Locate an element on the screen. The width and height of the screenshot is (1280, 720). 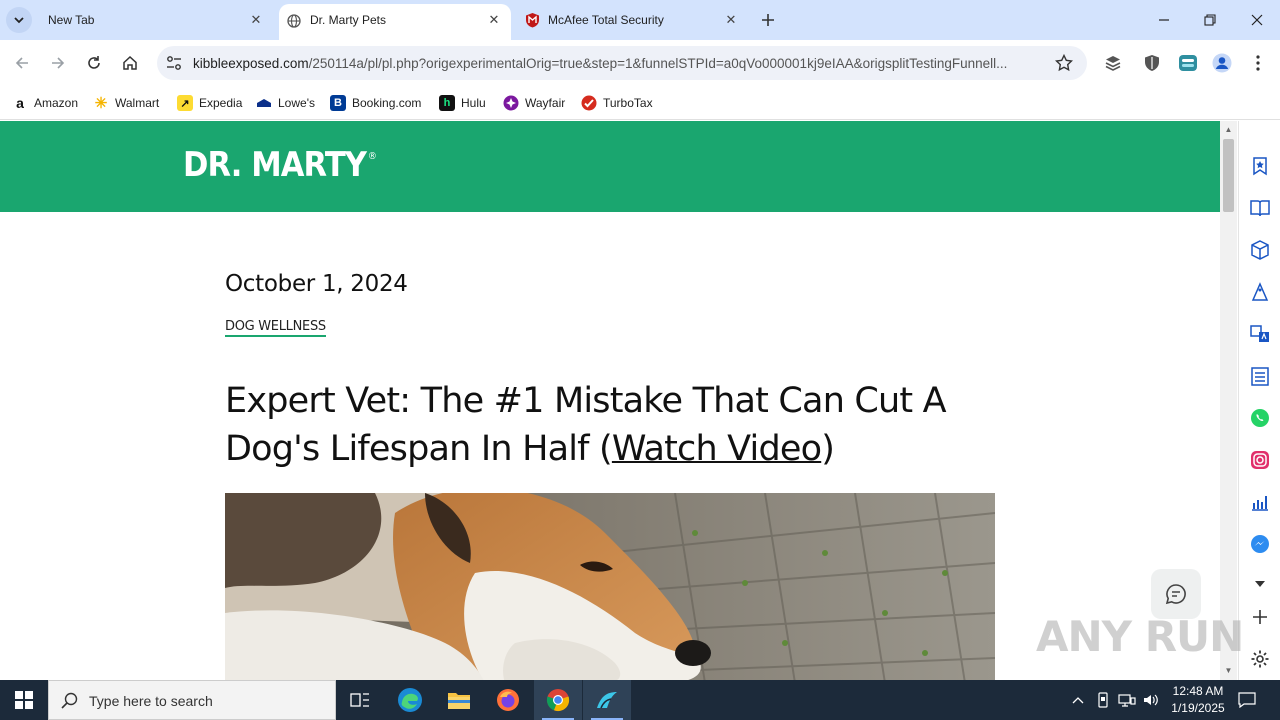
reading-list-icon is located at coordinates (1260, 208).